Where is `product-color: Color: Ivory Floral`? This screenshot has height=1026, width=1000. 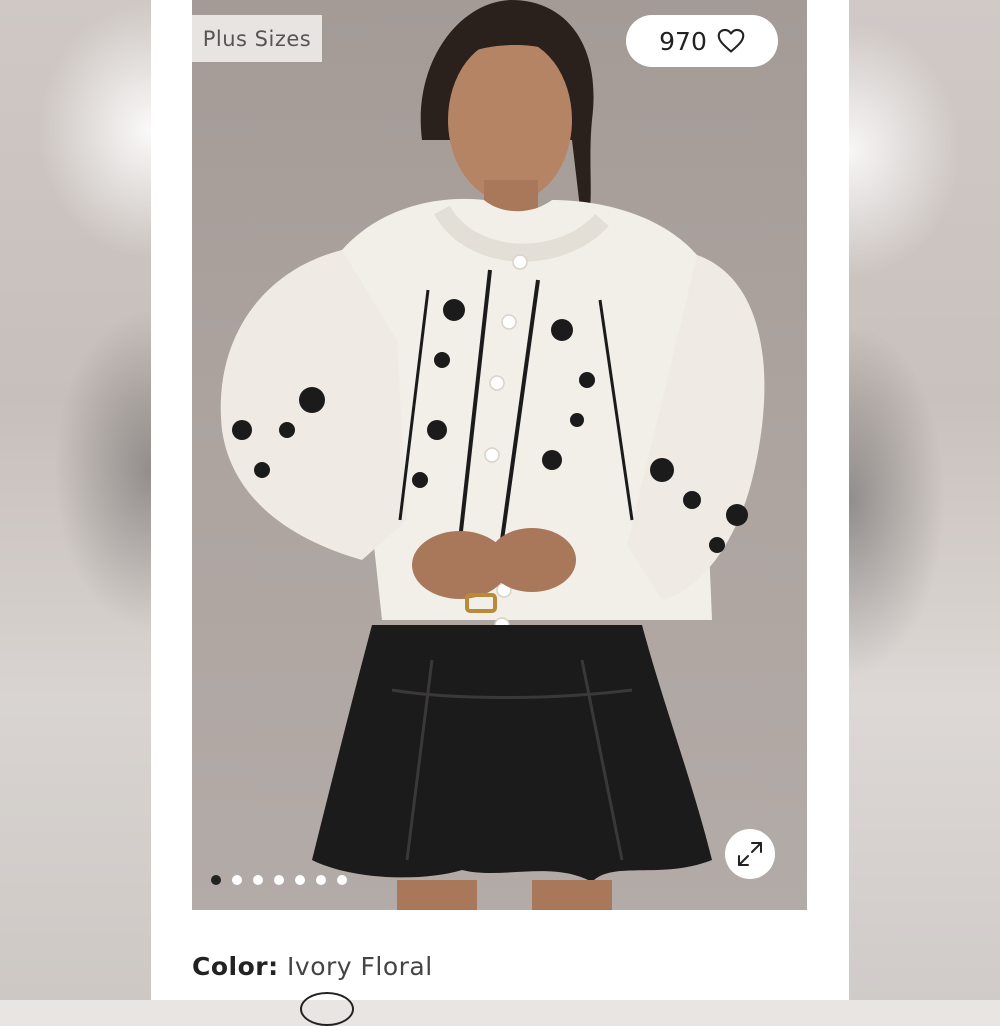
product-color: Color: Ivory Floral is located at coordinates (312, 966).